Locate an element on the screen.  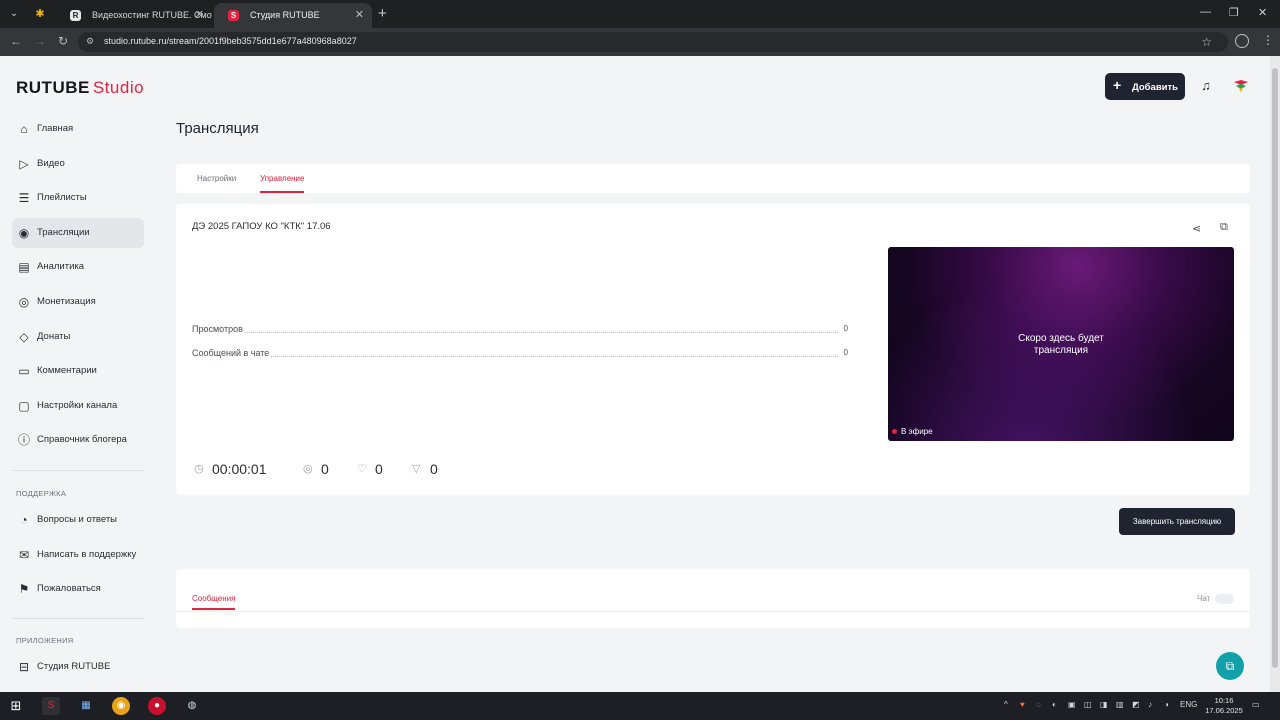
sidebar-item-report: ⚑ Пожаловаться is located at coordinates (78, 589).